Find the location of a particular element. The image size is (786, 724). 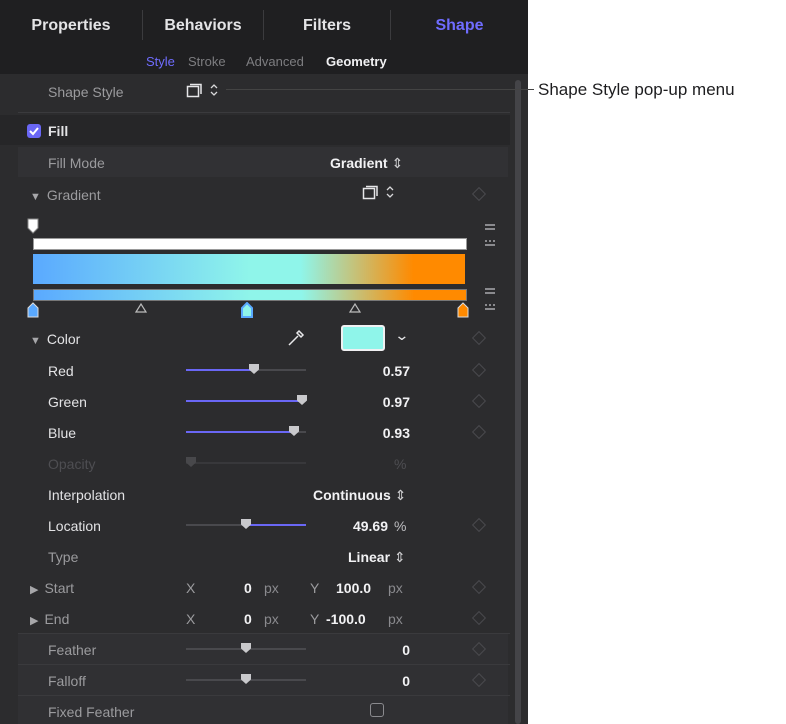

shape-style-popup is located at coordinates (203, 91).